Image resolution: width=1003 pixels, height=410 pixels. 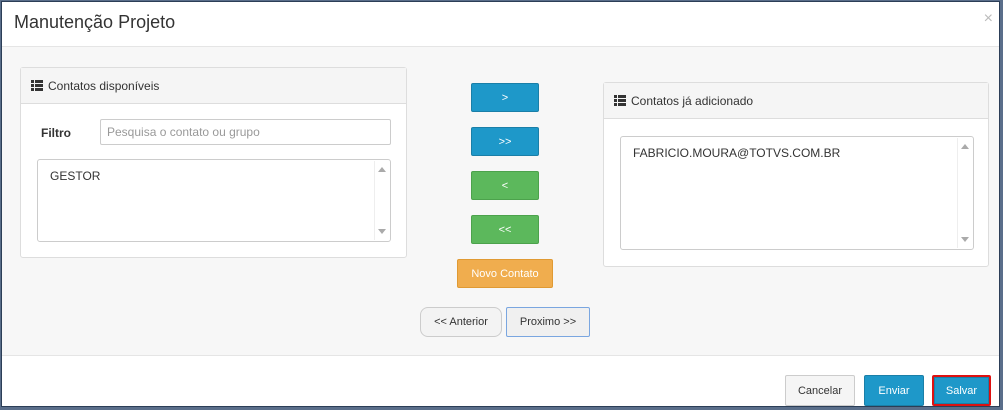 What do you see at coordinates (505, 273) in the screenshot?
I see `new-contact-button: Novo Contato` at bounding box center [505, 273].